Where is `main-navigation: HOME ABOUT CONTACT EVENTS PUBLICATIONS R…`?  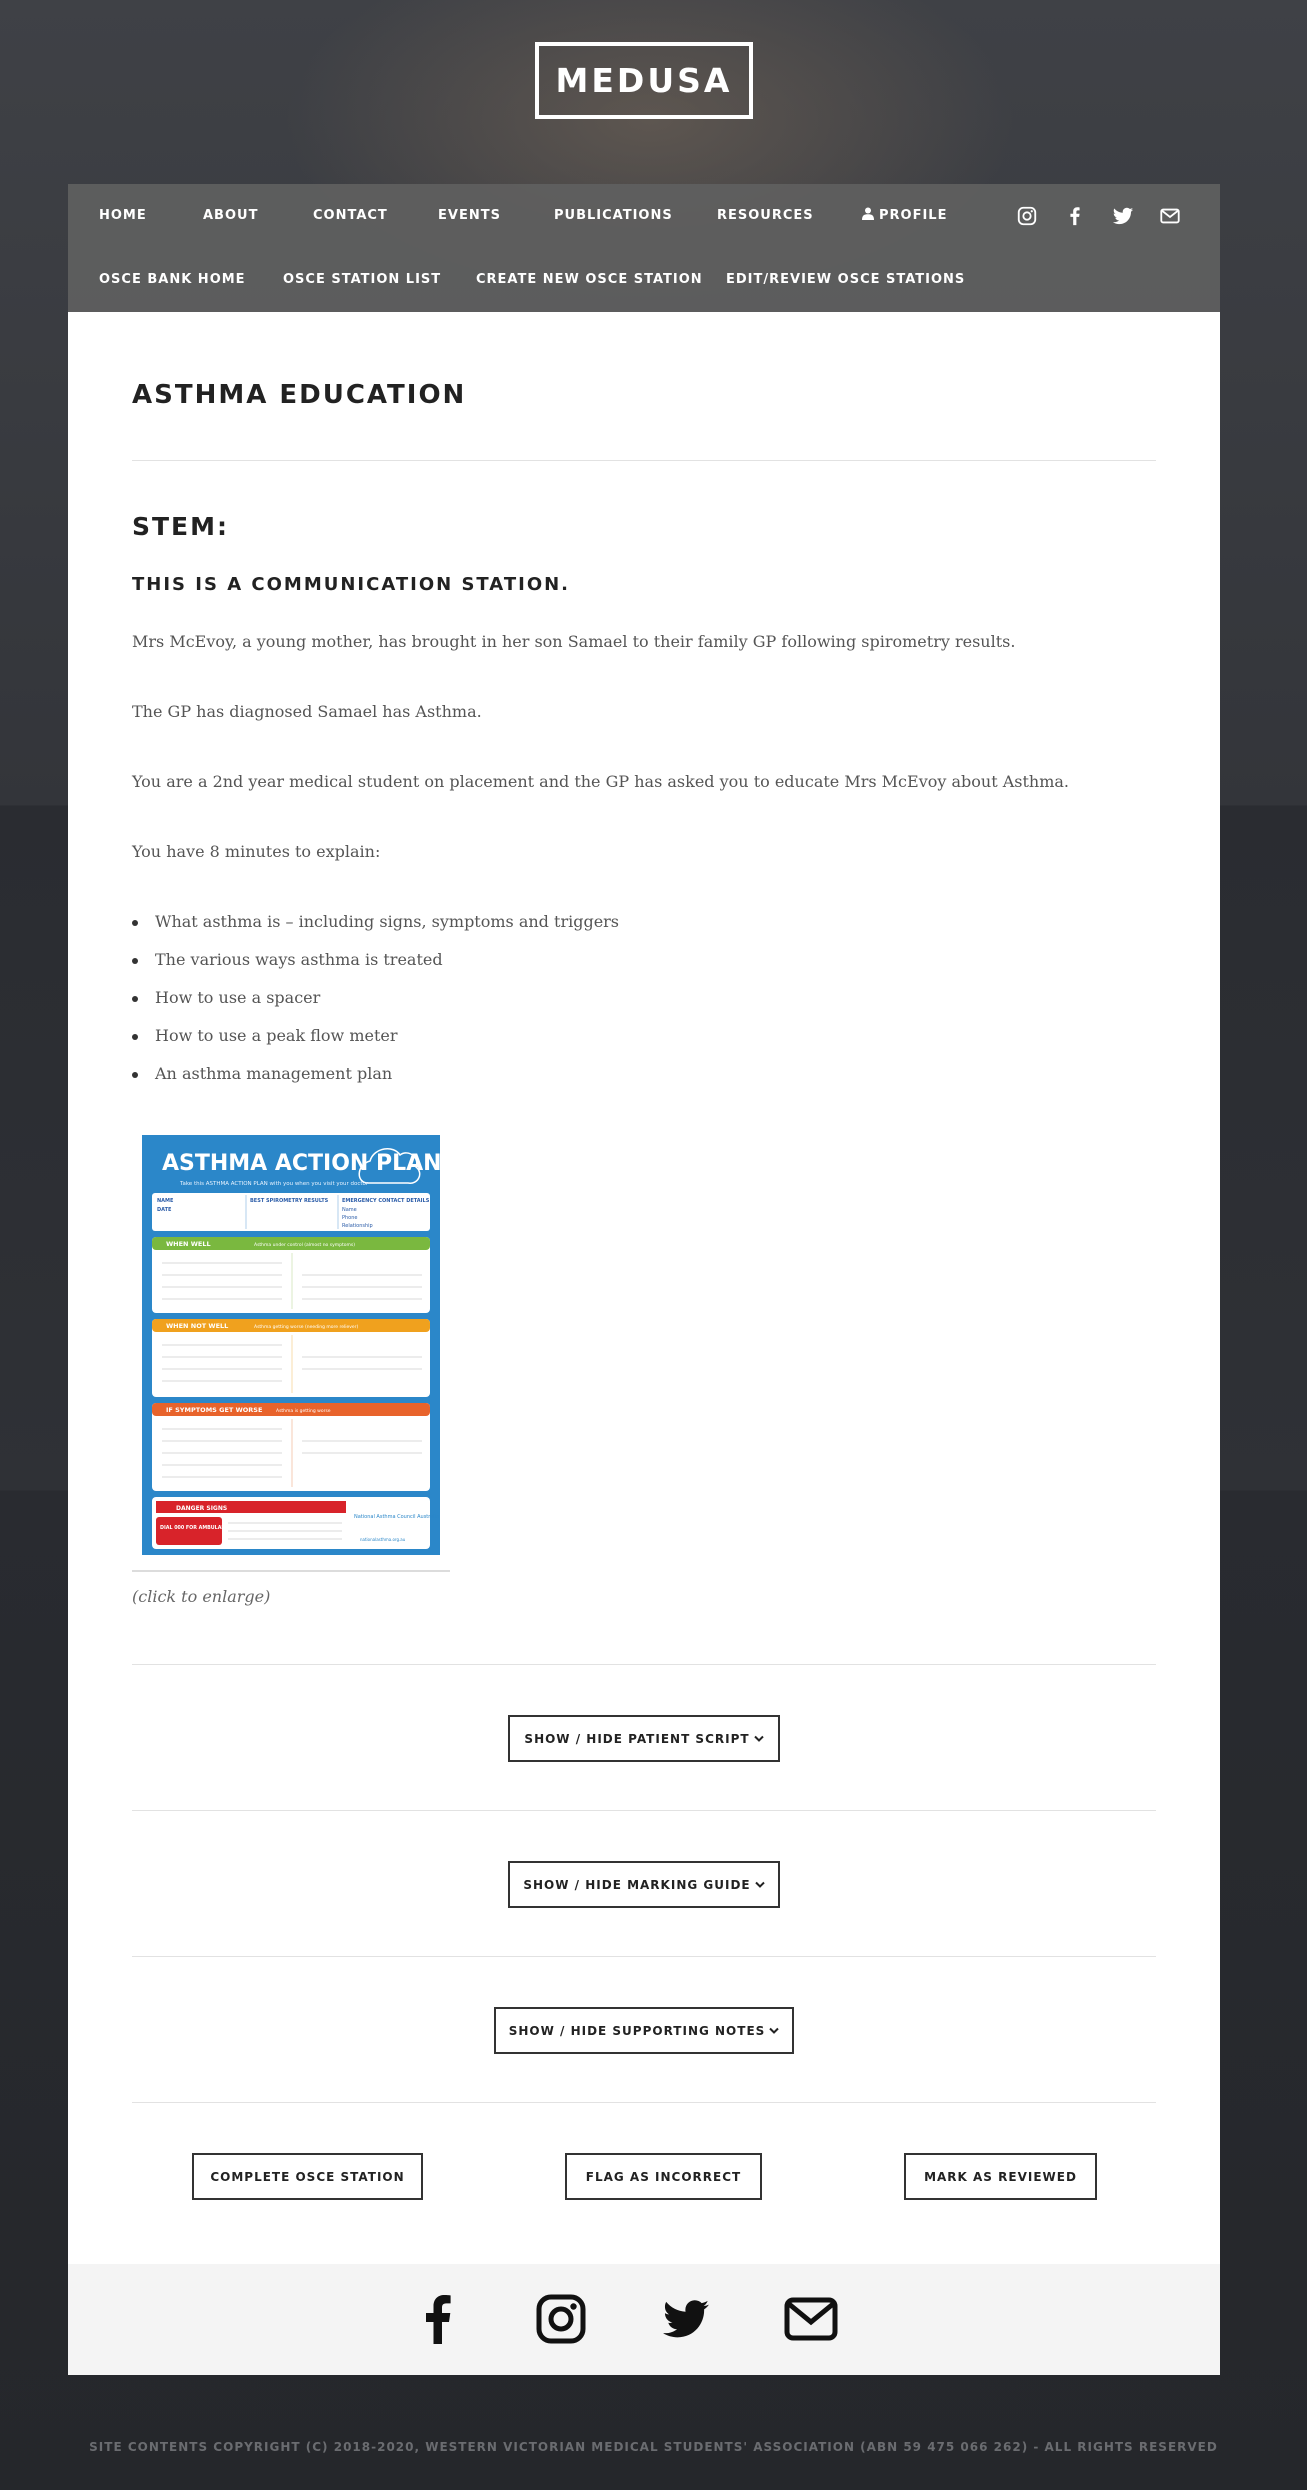 main-navigation: HOME ABOUT CONTACT EVENTS PUBLICATIONS R… is located at coordinates (644, 248).